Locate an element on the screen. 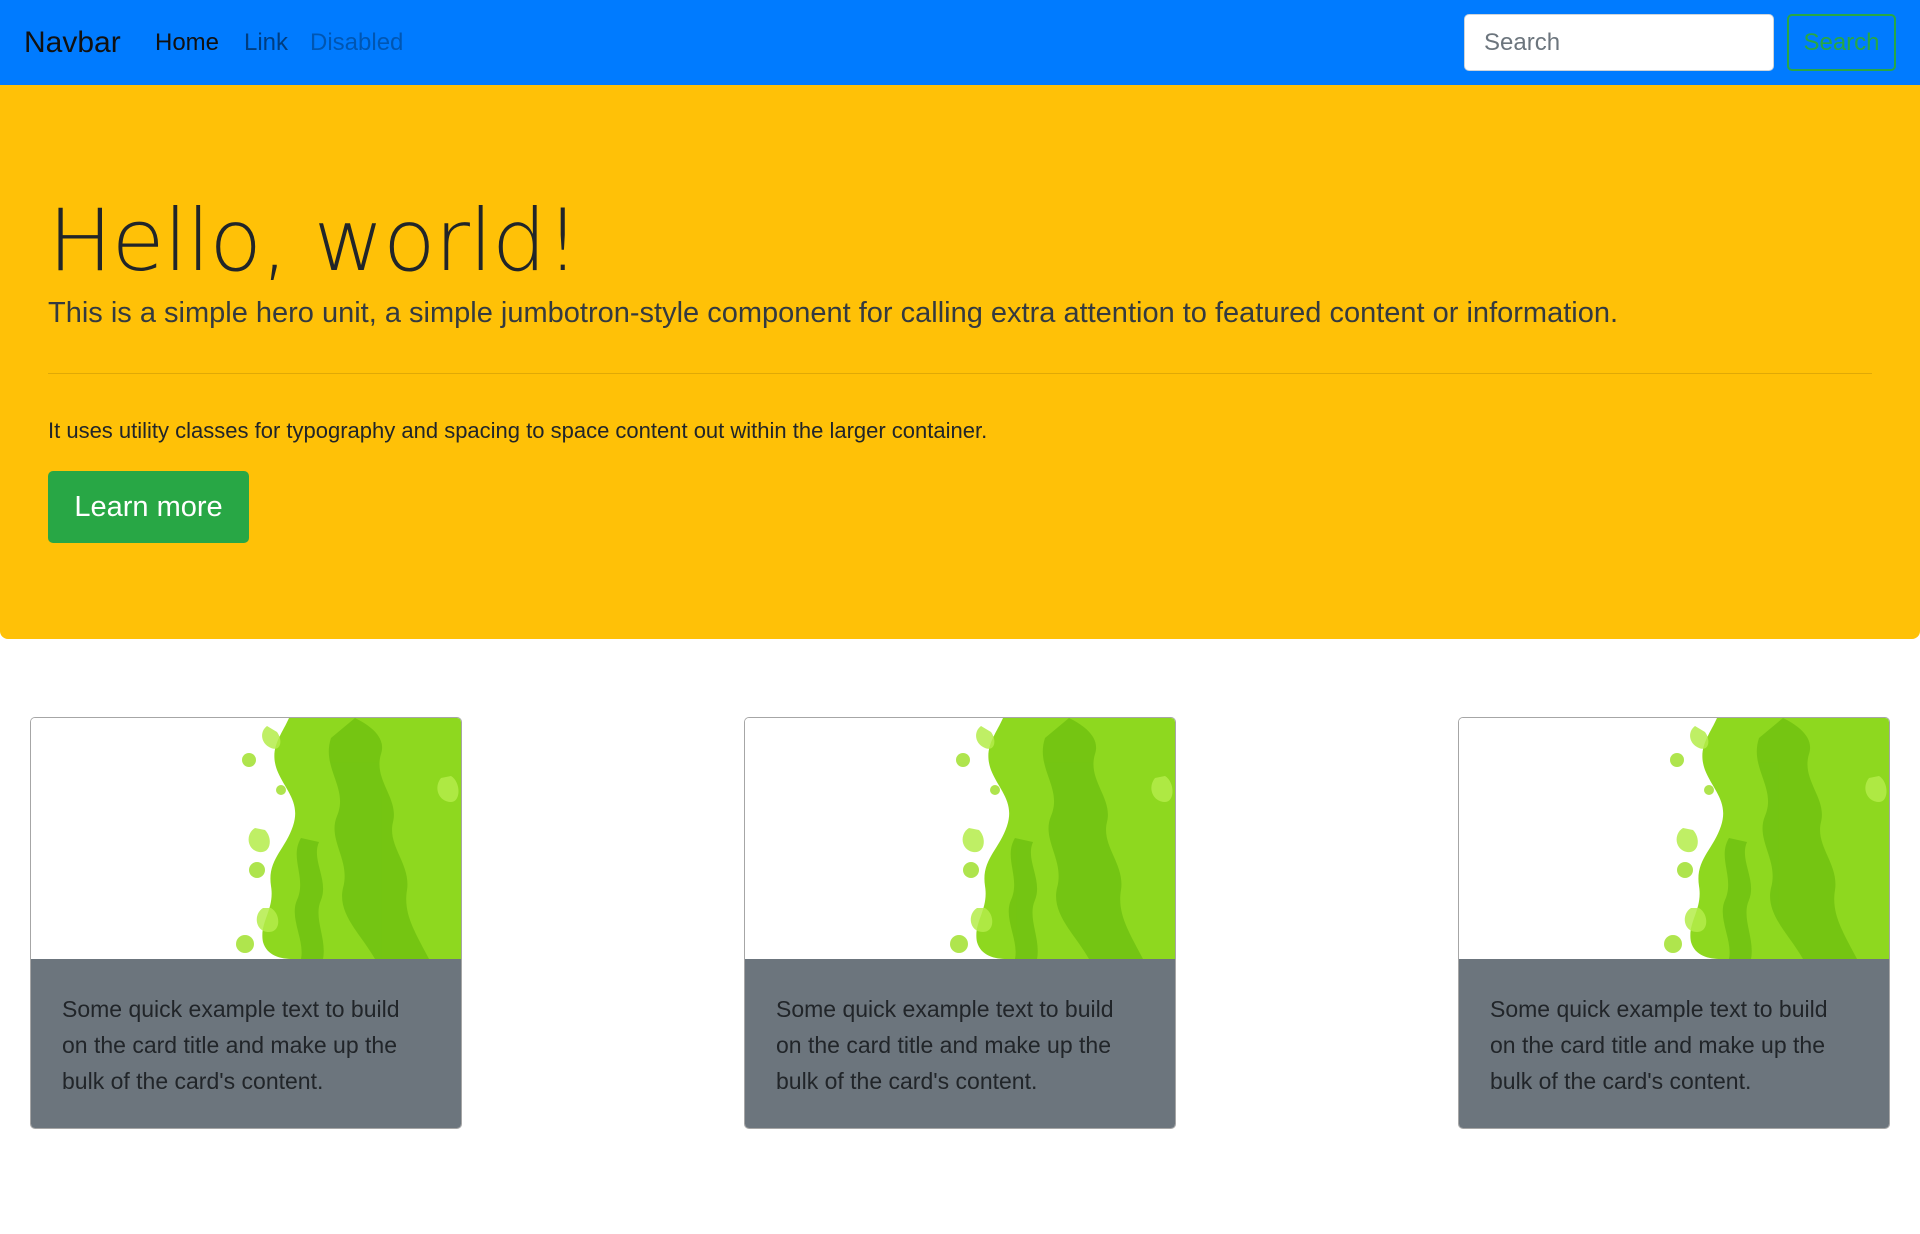  learn-more-button: Learn more is located at coordinates (148, 507).